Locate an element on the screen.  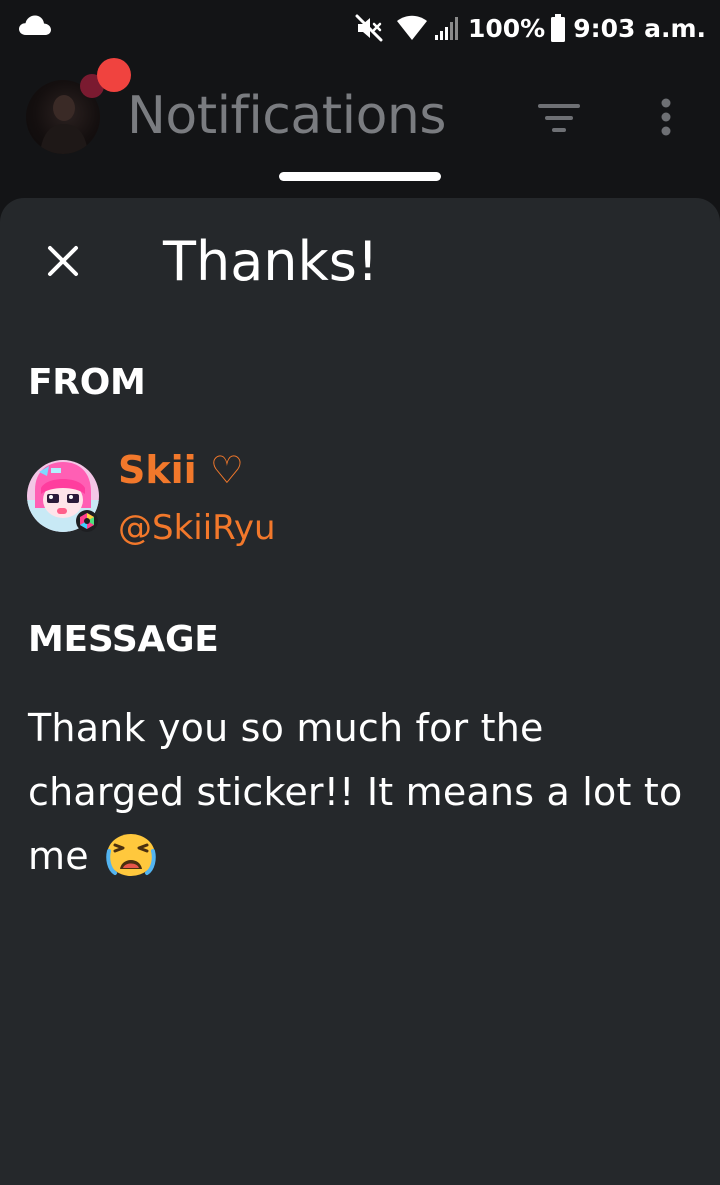
mute-icon is located at coordinates (369, 28).